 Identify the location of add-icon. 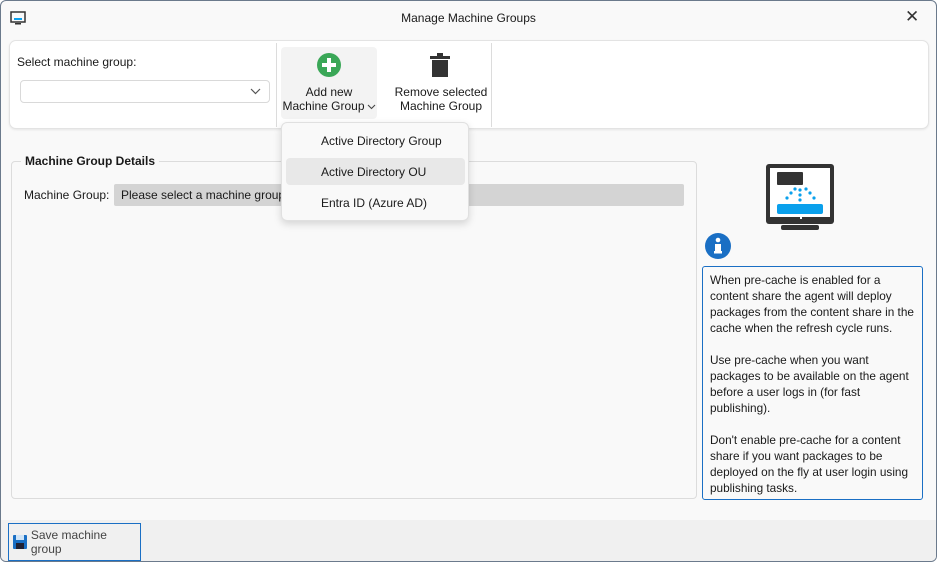
(329, 65).